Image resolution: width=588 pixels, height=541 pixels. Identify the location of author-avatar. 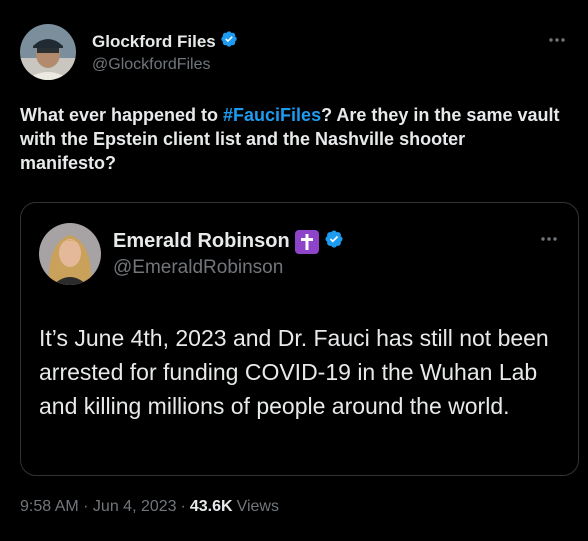
(48, 52).